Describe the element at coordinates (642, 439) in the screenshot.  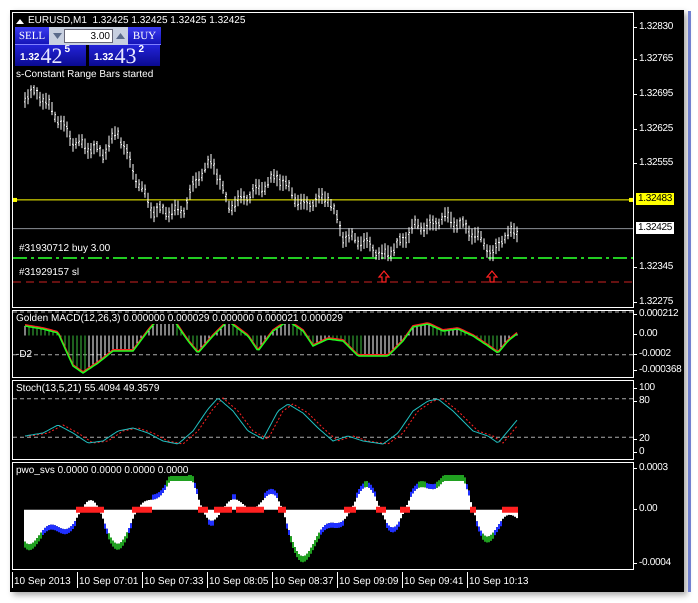
I see `scale-label: 20` at that location.